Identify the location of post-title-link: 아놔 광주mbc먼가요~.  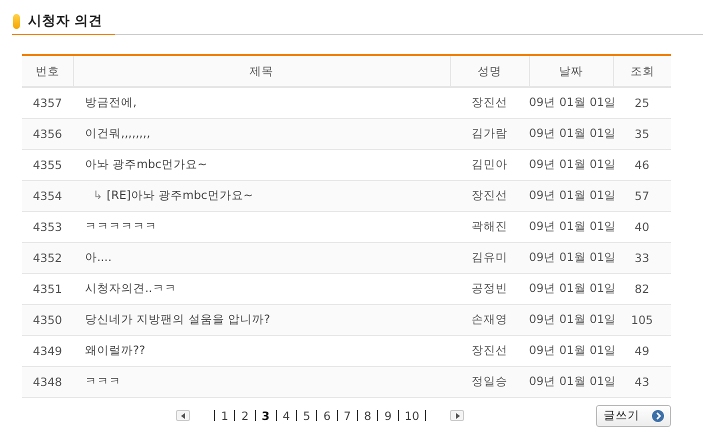
(146, 164).